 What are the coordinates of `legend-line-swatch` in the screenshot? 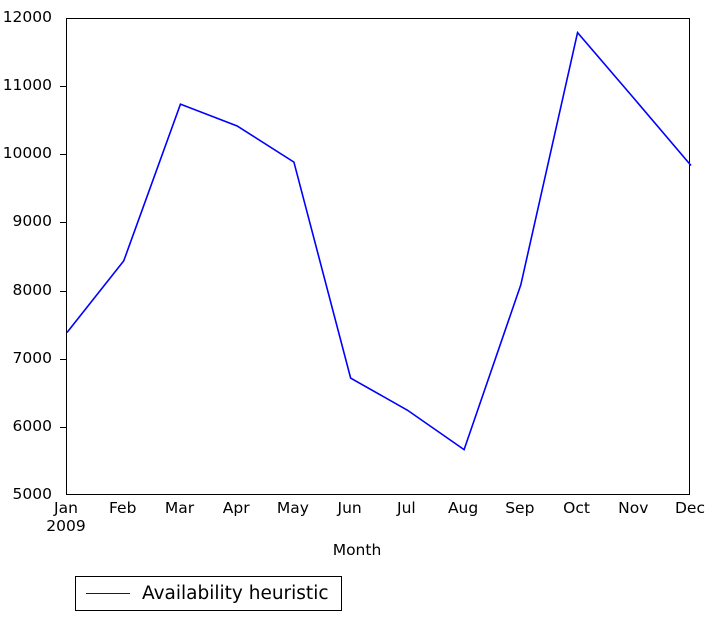 It's located at (108, 594).